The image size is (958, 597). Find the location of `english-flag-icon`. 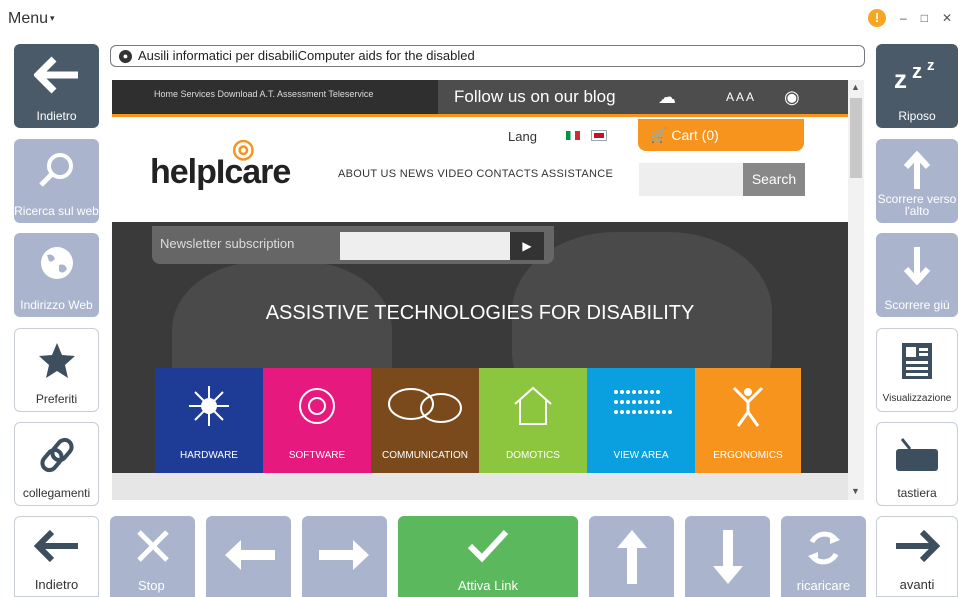

english-flag-icon is located at coordinates (599, 135).